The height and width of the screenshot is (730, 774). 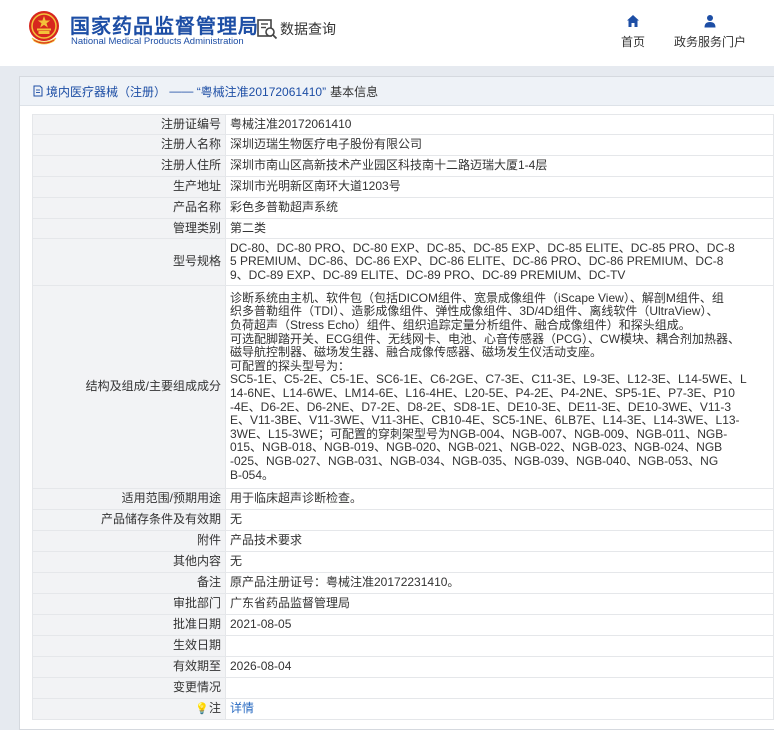 What do you see at coordinates (129, 562) in the screenshot?
I see `field-label: 其他内容` at bounding box center [129, 562].